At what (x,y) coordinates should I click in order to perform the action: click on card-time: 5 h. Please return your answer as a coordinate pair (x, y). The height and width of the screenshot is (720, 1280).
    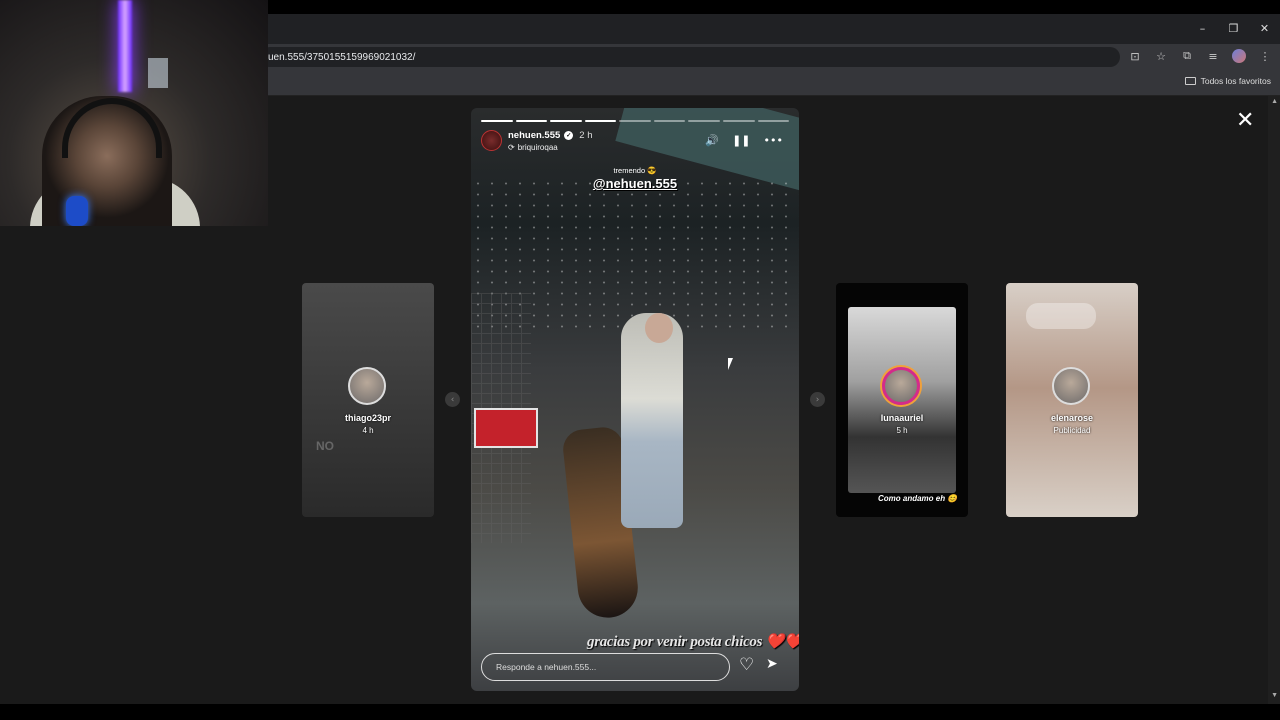
    Looking at the image, I should click on (902, 430).